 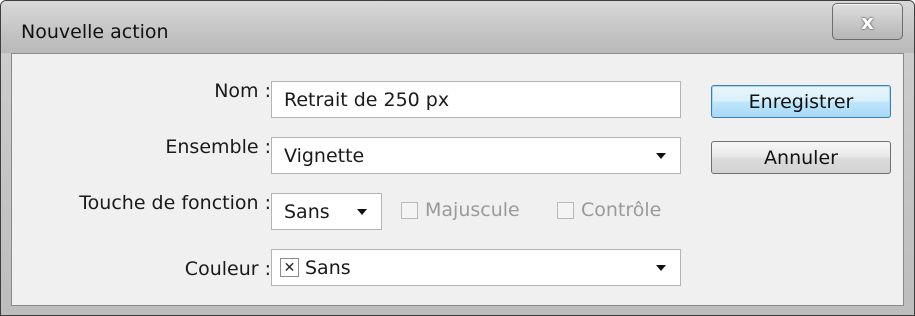 What do you see at coordinates (324, 155) in the screenshot?
I see `set-dropdown-value: Vignette` at bounding box center [324, 155].